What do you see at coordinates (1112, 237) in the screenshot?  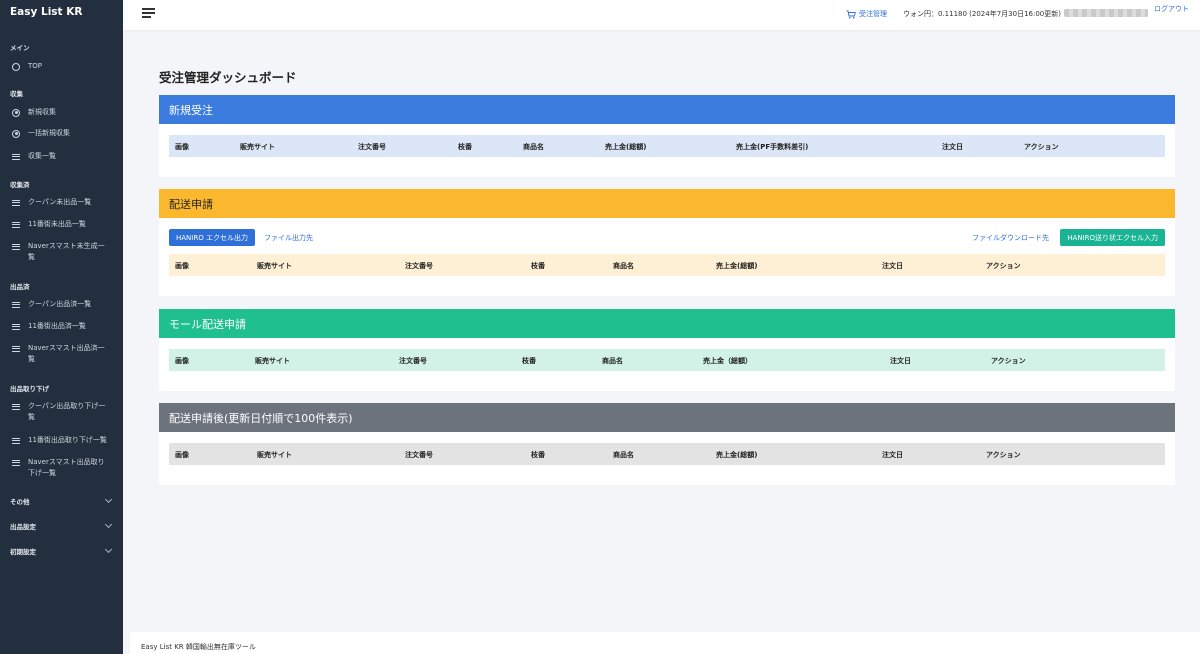 I see `haniro-invoice-excel-import-button: HANIRO送り状エクセル入力` at bounding box center [1112, 237].